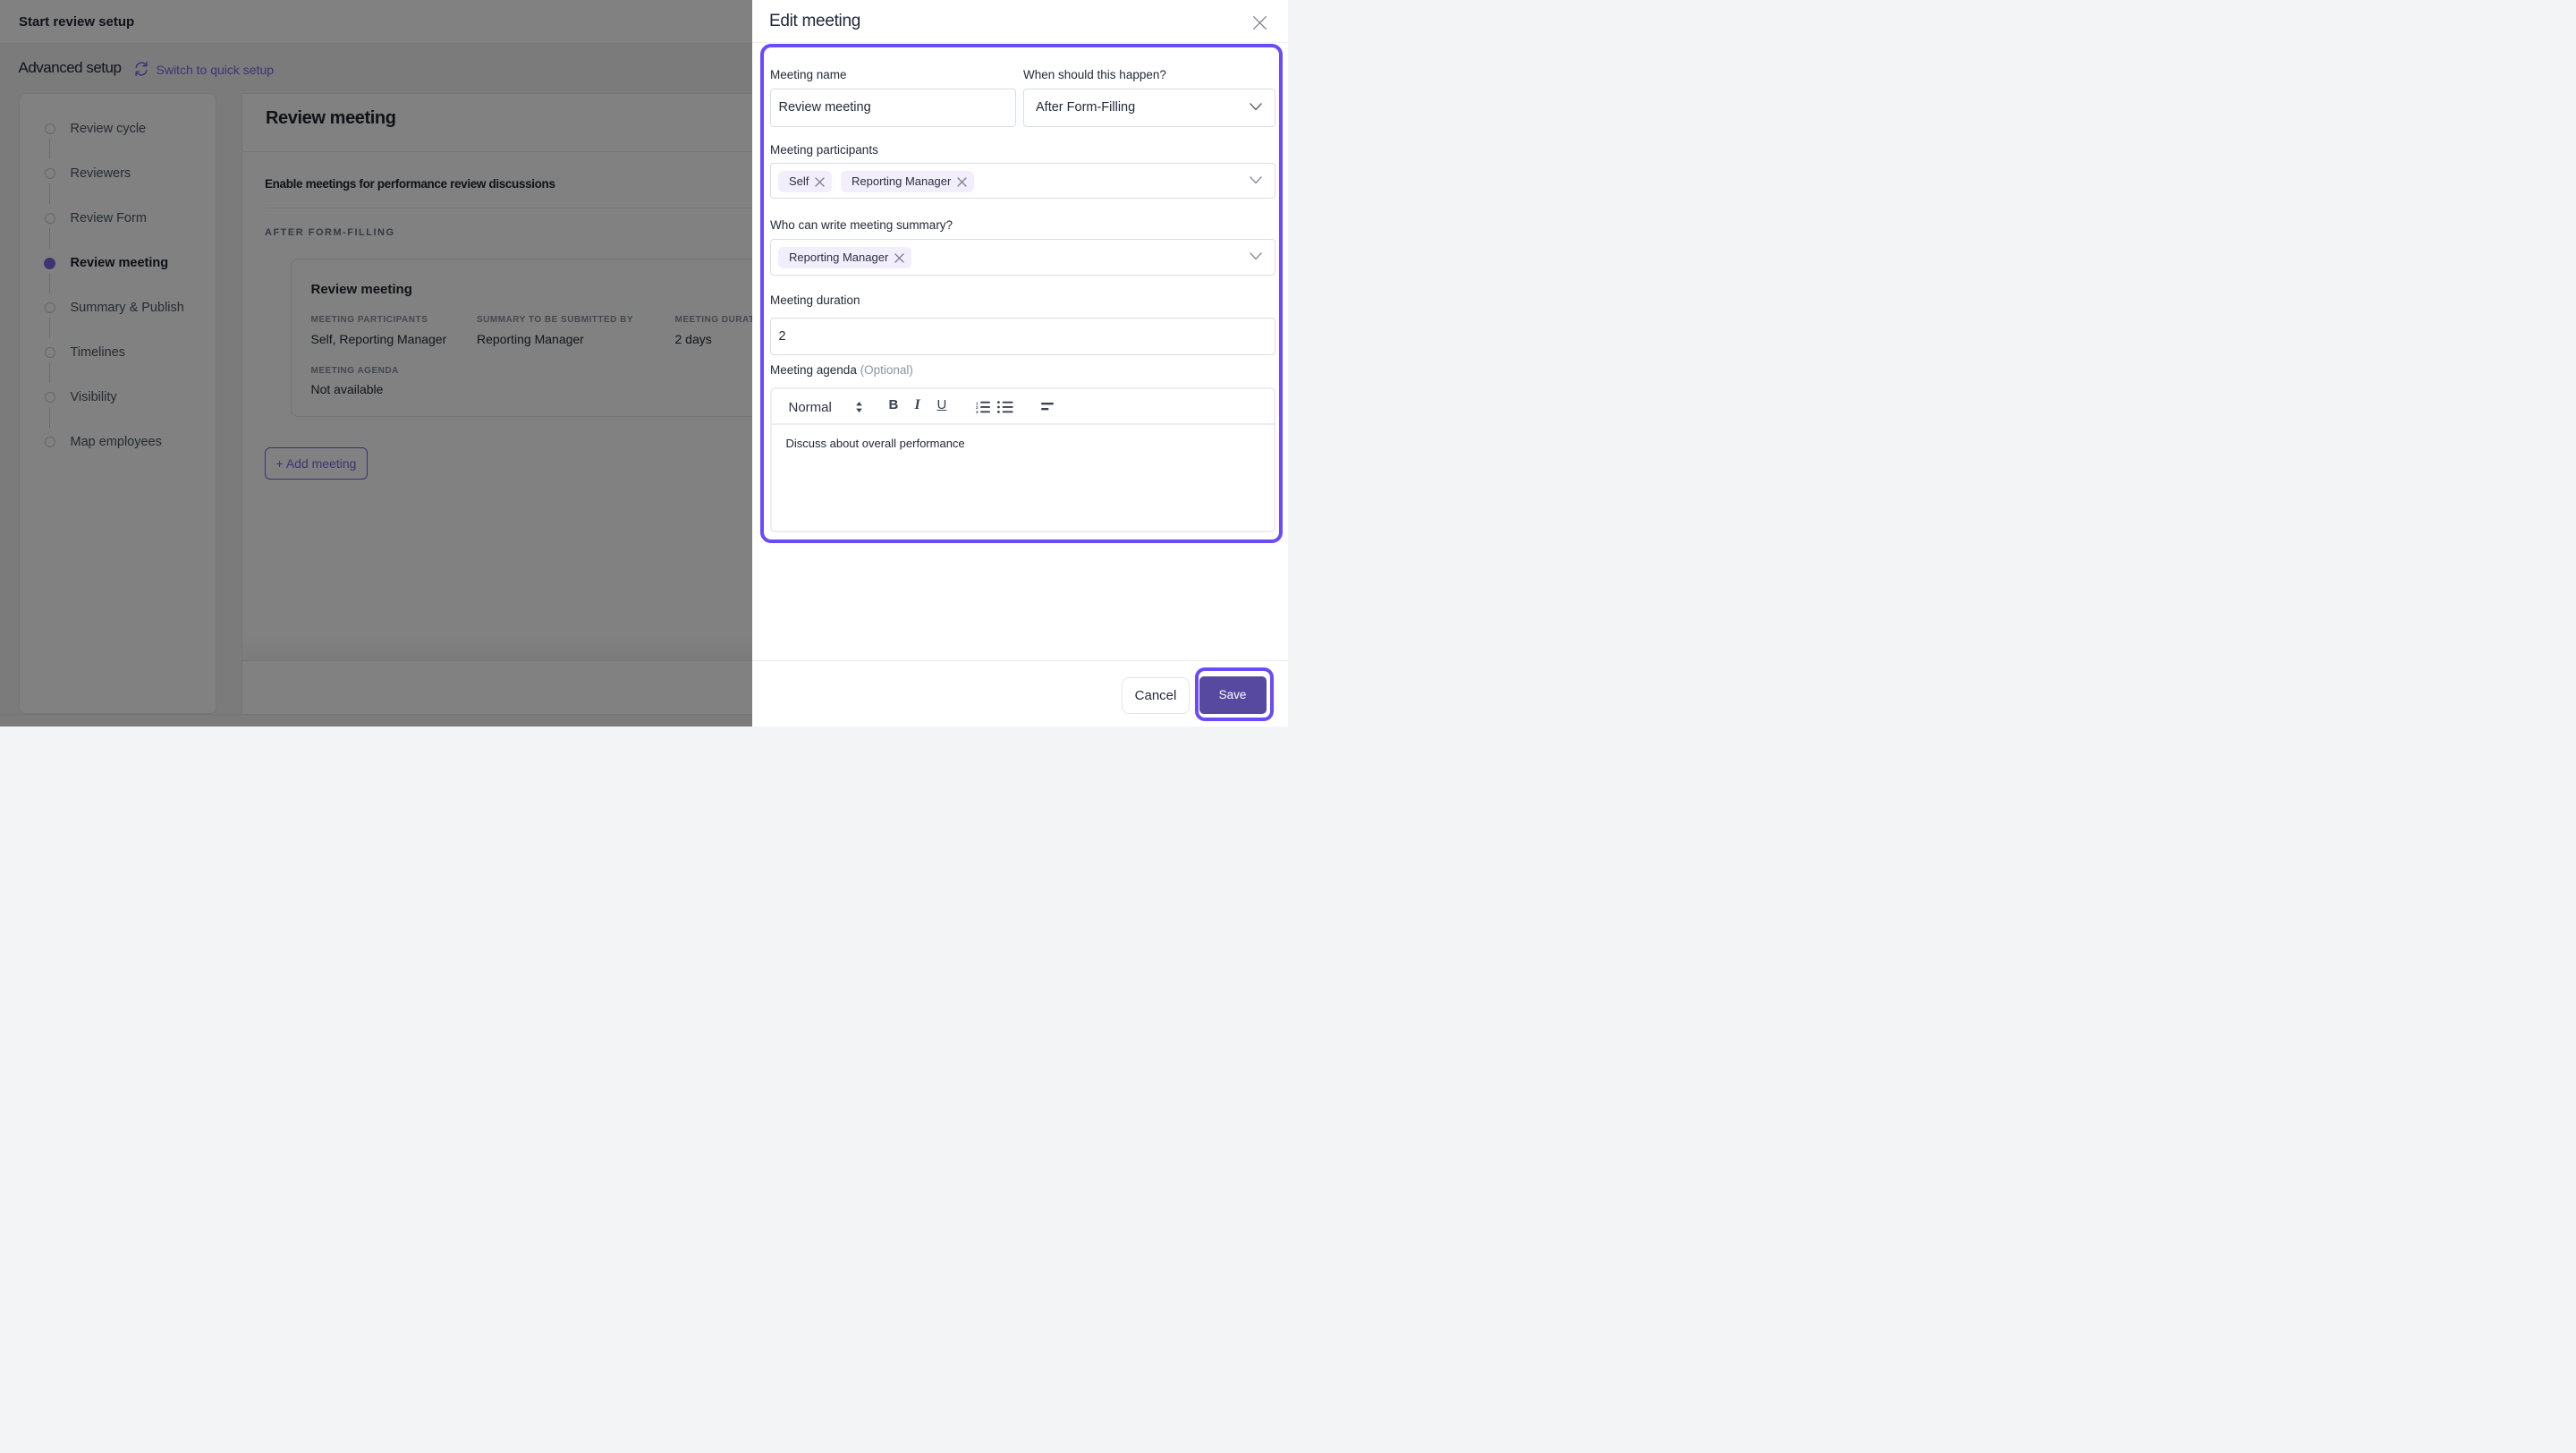  I want to click on svg-text: 3, so click(977, 411).